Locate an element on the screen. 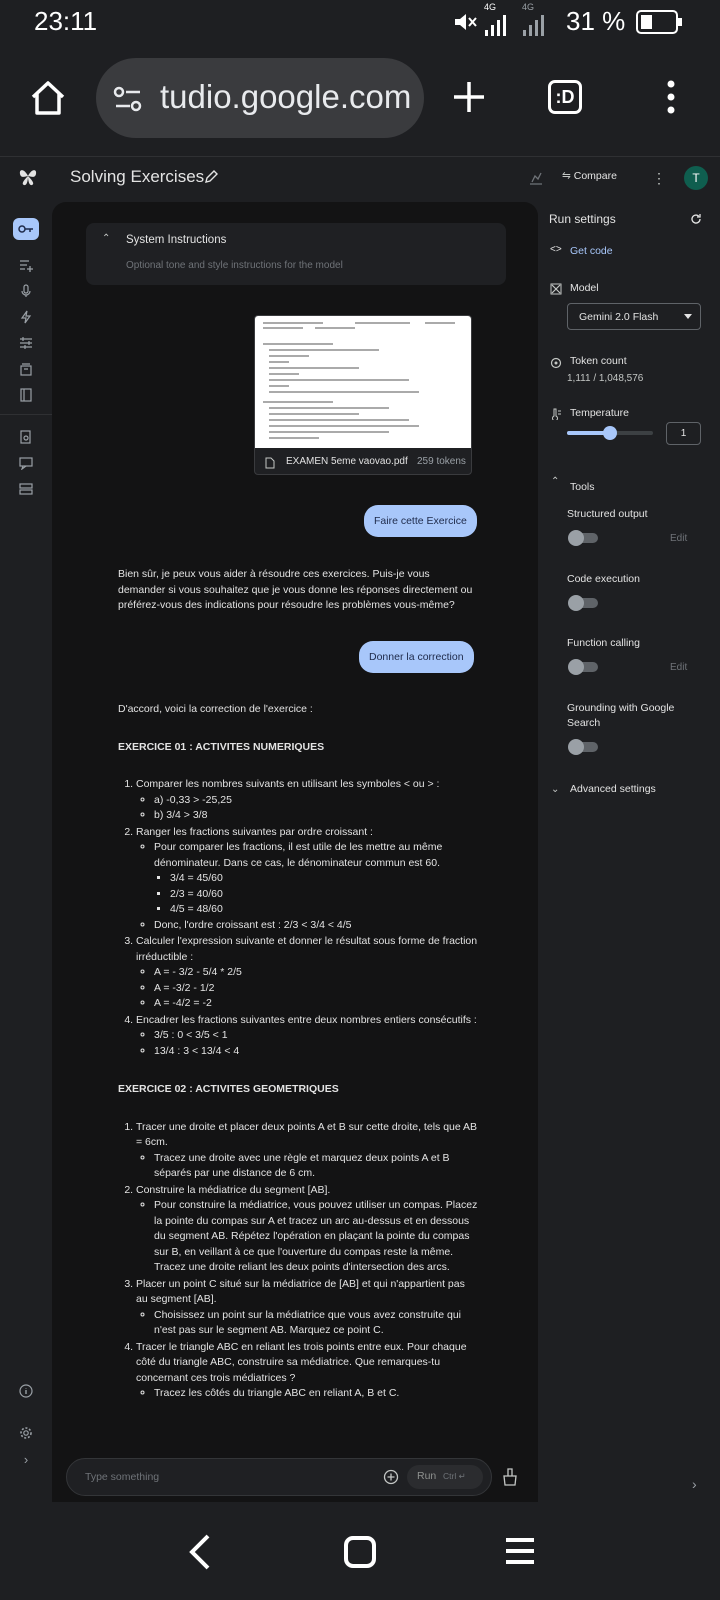 This screenshot has width=720, height=1600. page-title: Solving Exercises is located at coordinates (137, 176).